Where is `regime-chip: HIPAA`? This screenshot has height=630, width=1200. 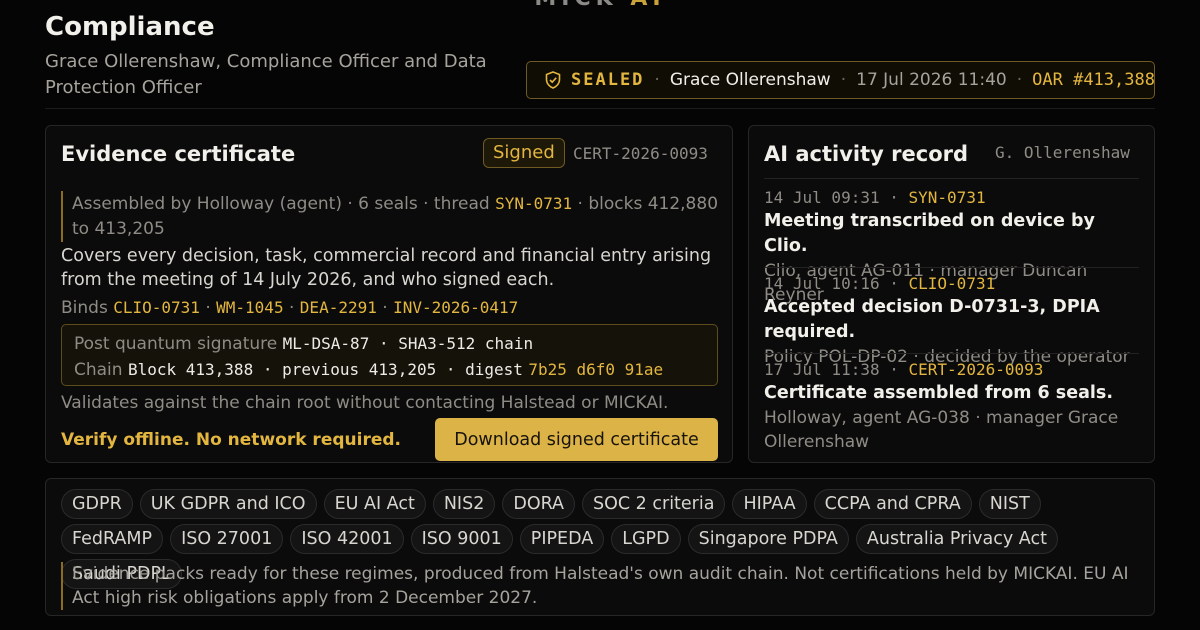 regime-chip: HIPAA is located at coordinates (769, 504).